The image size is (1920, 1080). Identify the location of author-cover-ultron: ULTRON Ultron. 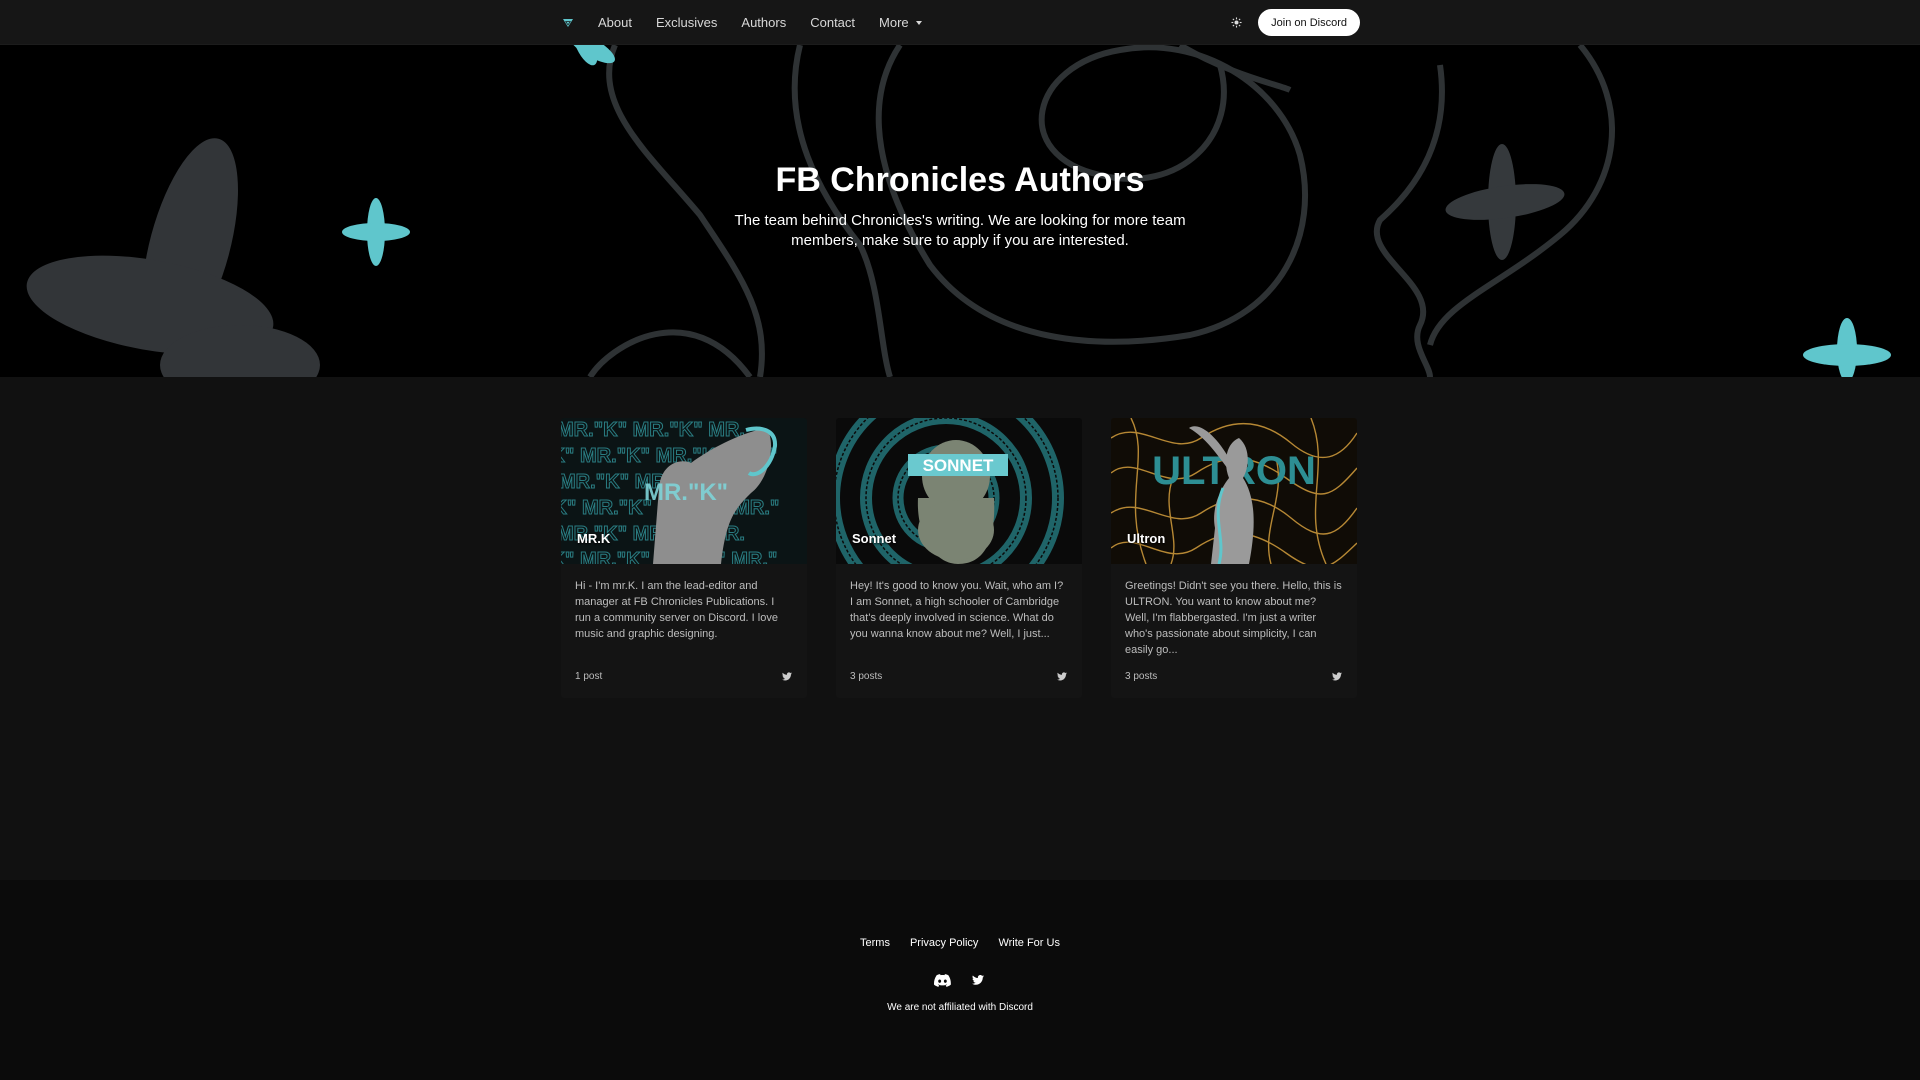
(1234, 491).